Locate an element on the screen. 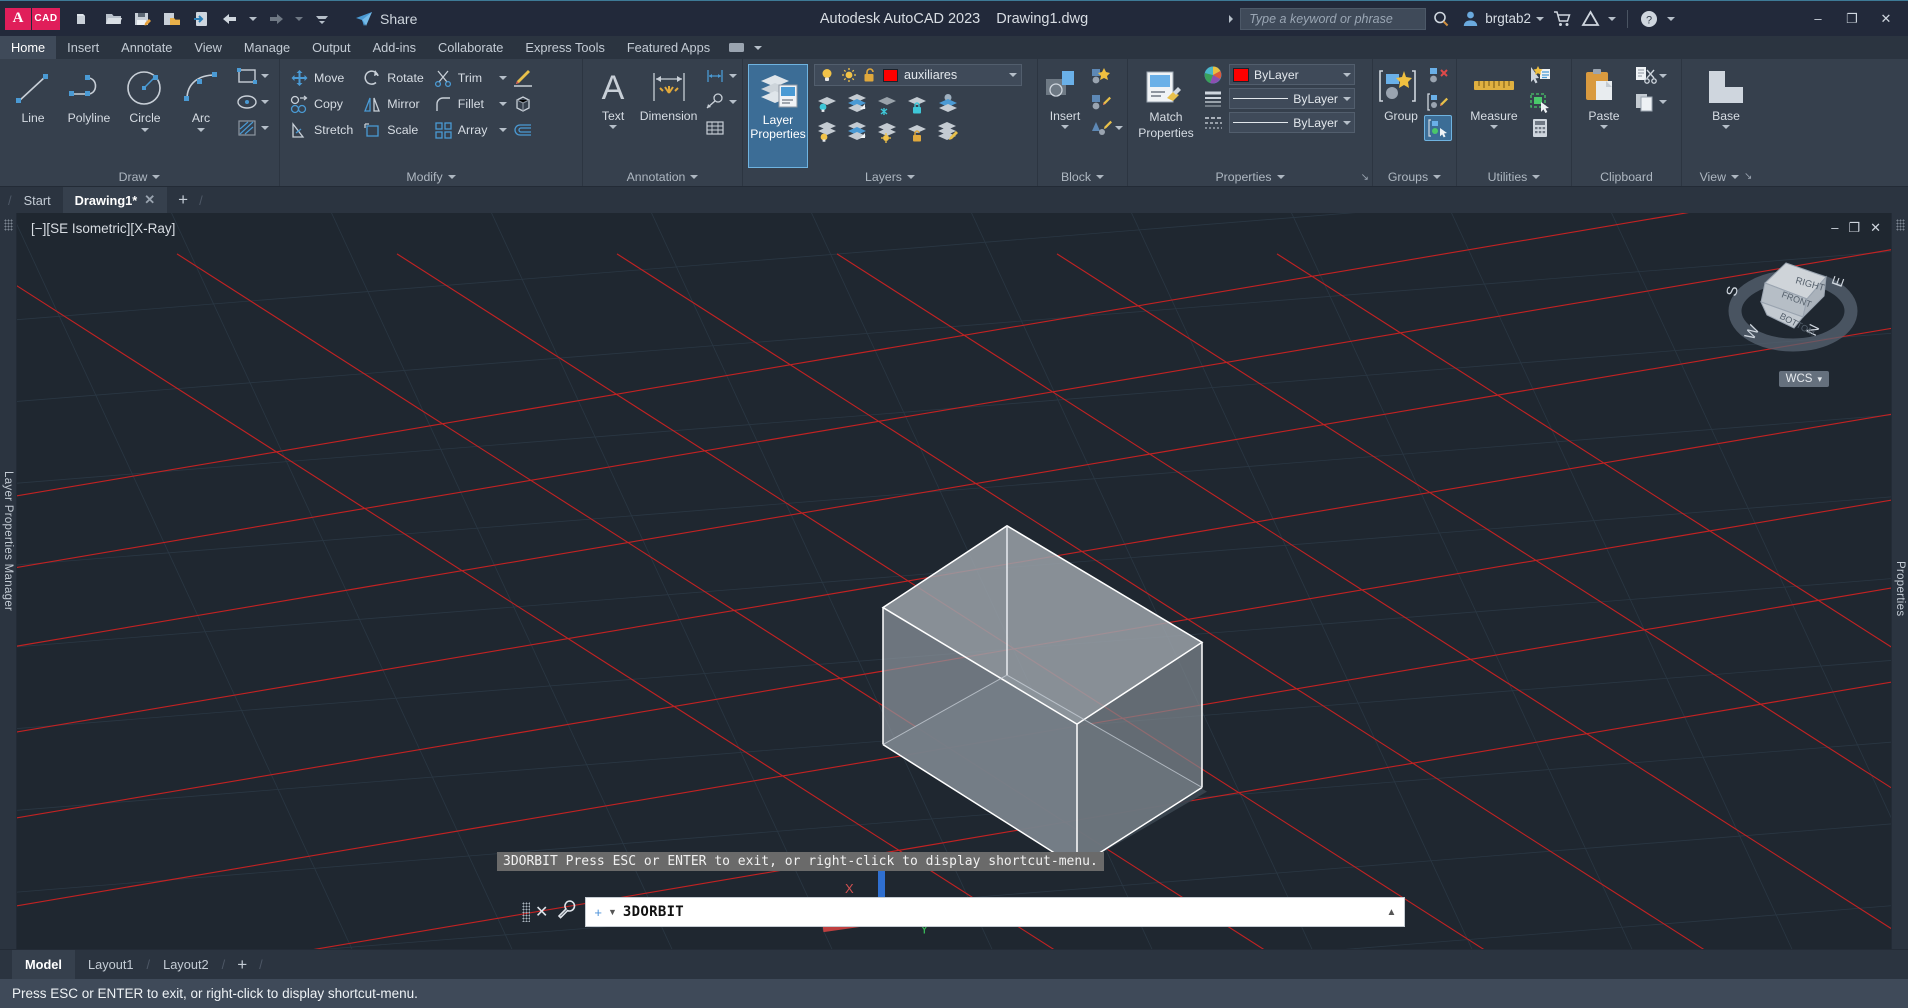  qat-customize-icon is located at coordinates (322, 19).